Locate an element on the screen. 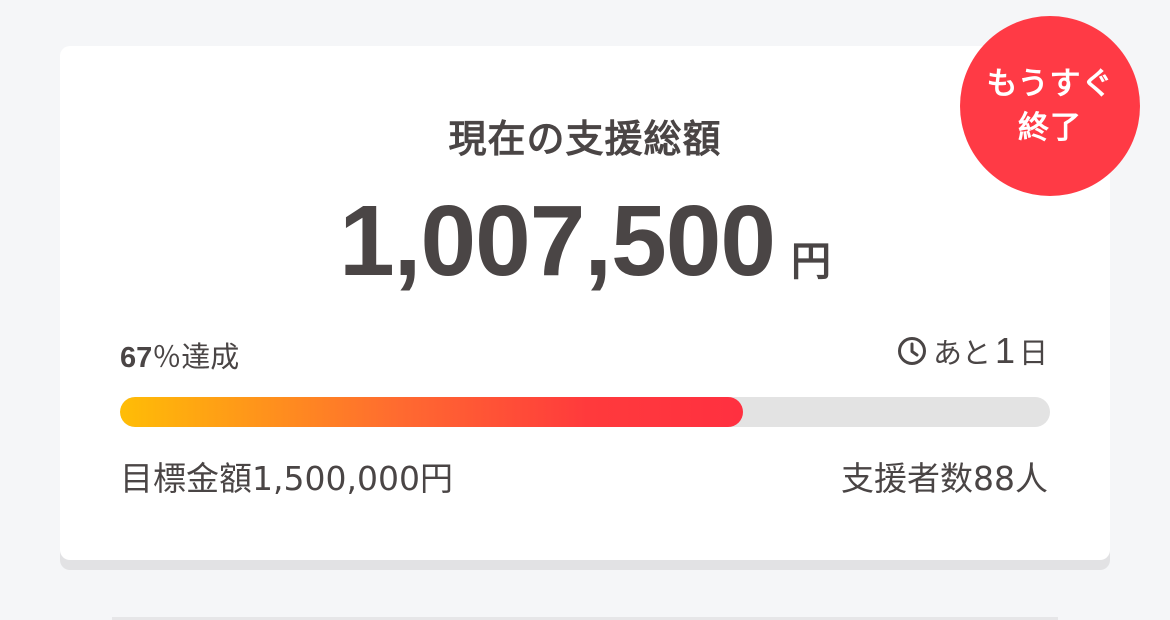  remaining-prefix: あと is located at coordinates (961, 353).